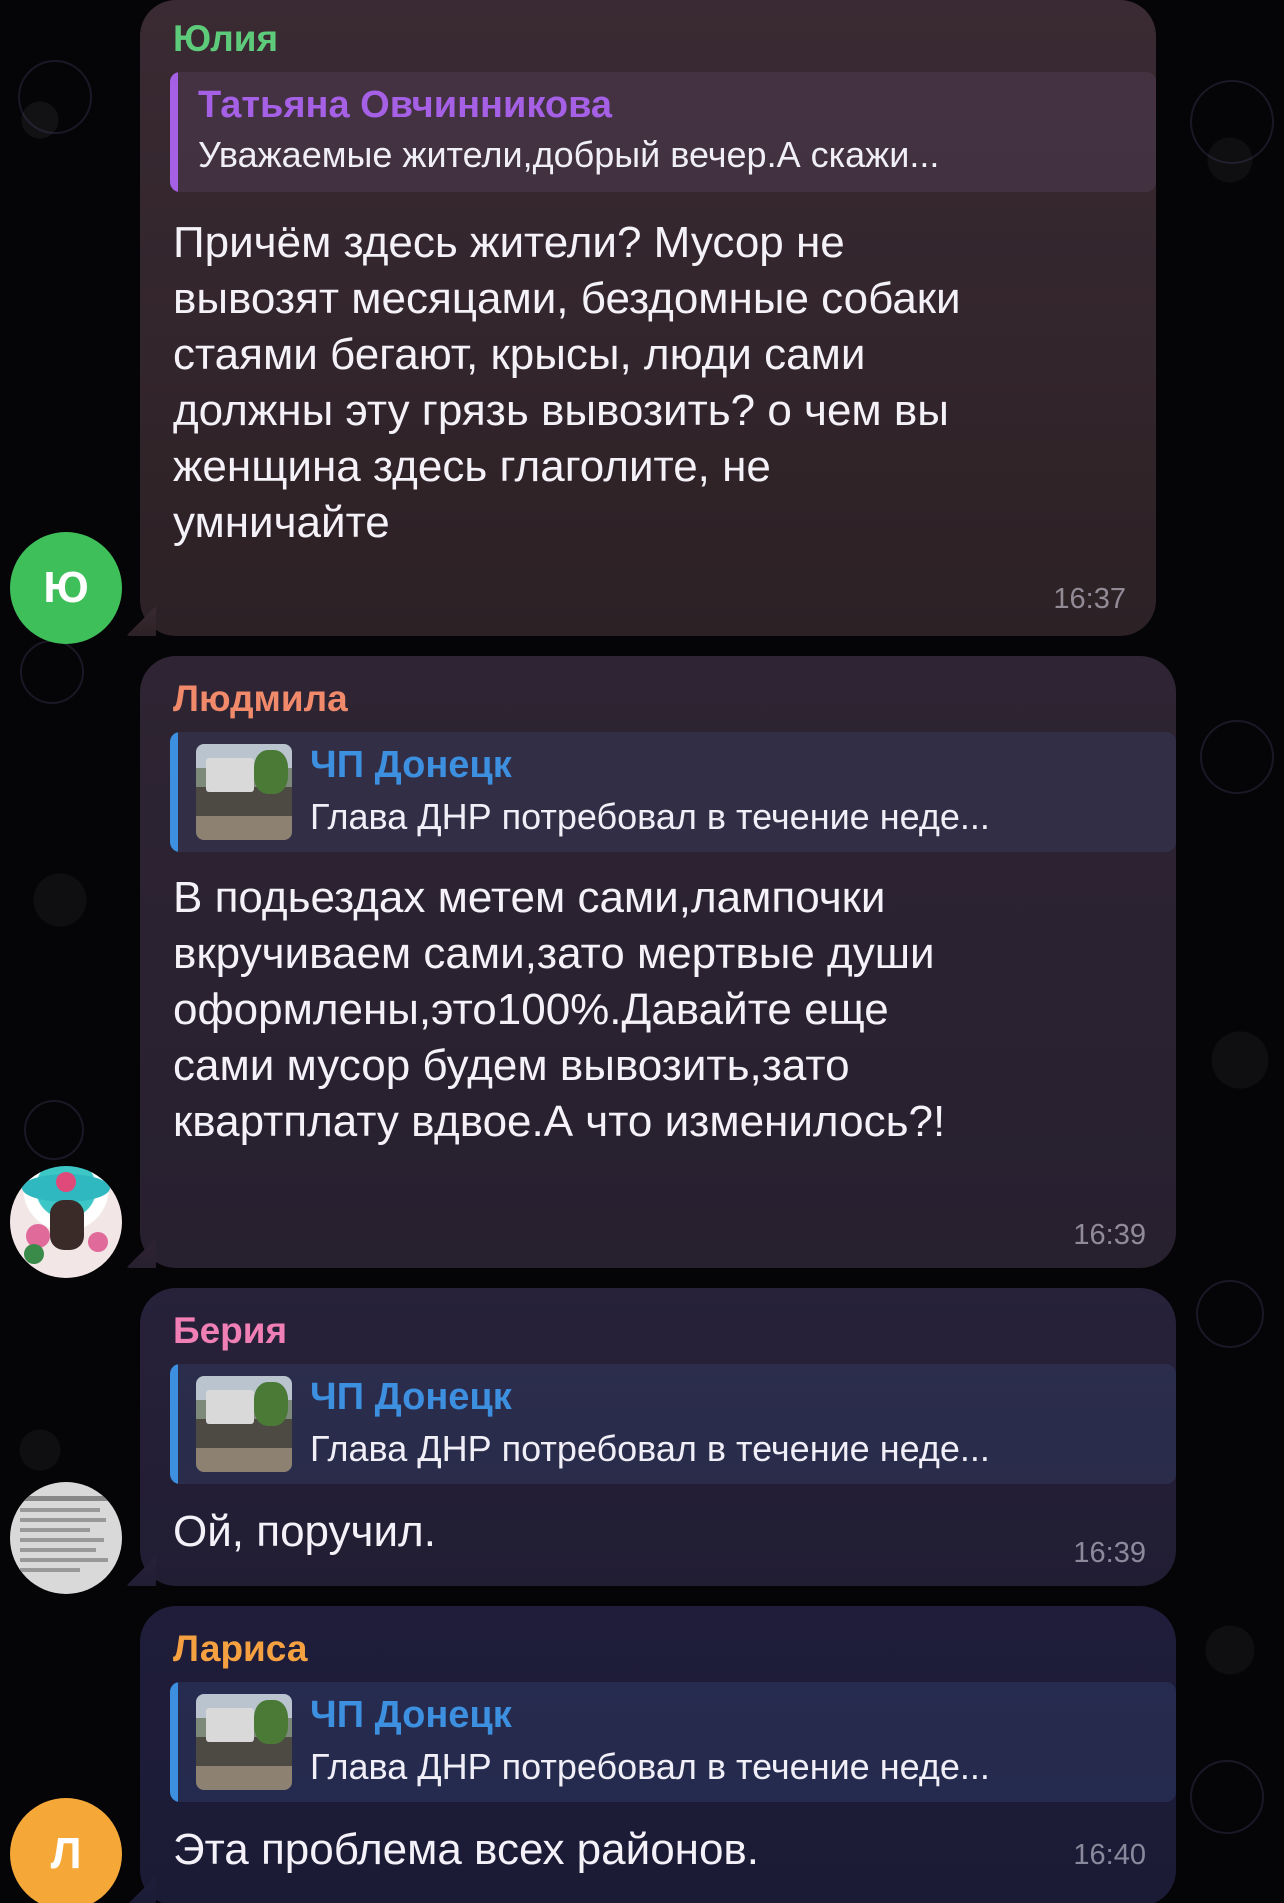  Describe the element at coordinates (466, 1849) in the screenshot. I see `message-text: Эта проблема всех районов.` at that location.